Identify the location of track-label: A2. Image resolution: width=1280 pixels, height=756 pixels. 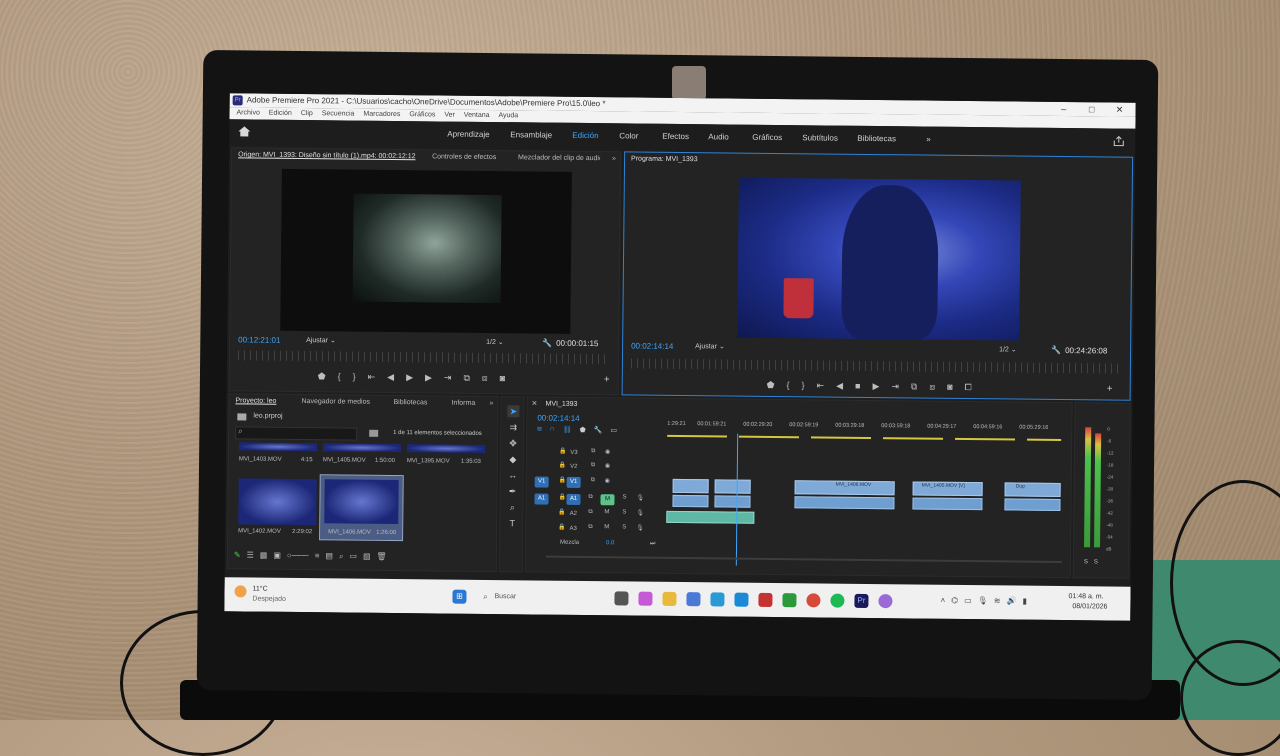
(573, 514).